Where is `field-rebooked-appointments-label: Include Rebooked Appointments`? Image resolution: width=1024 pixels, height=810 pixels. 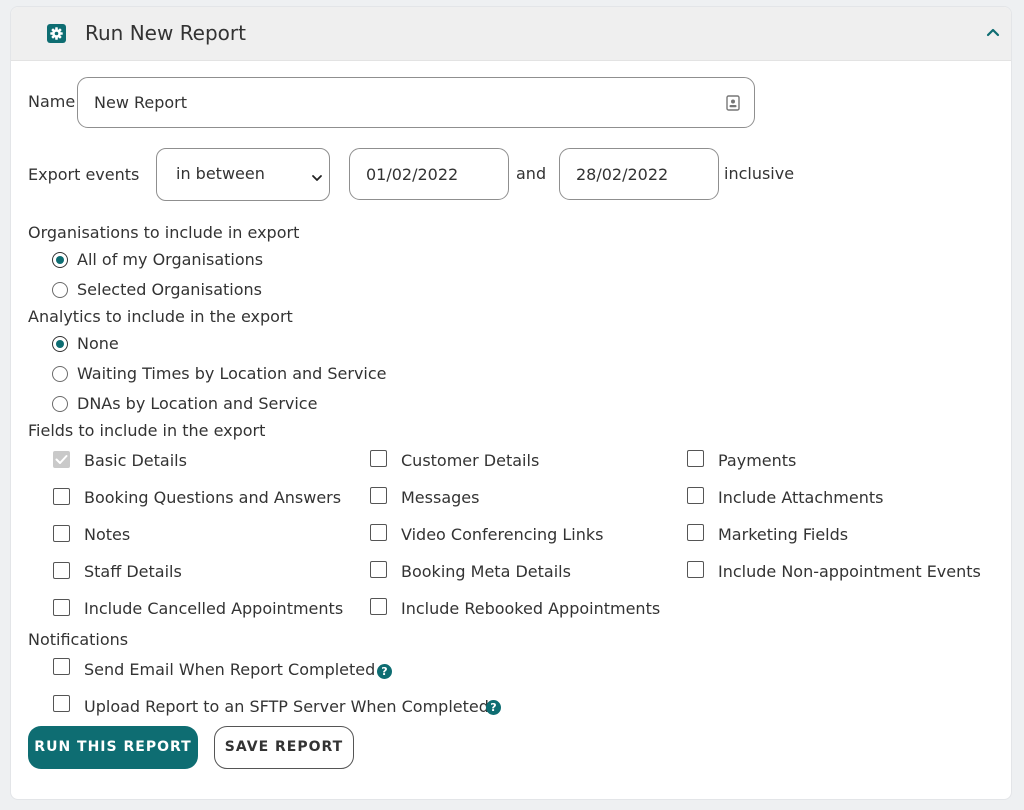
field-rebooked-appointments-label: Include Rebooked Appointments is located at coordinates (530, 608).